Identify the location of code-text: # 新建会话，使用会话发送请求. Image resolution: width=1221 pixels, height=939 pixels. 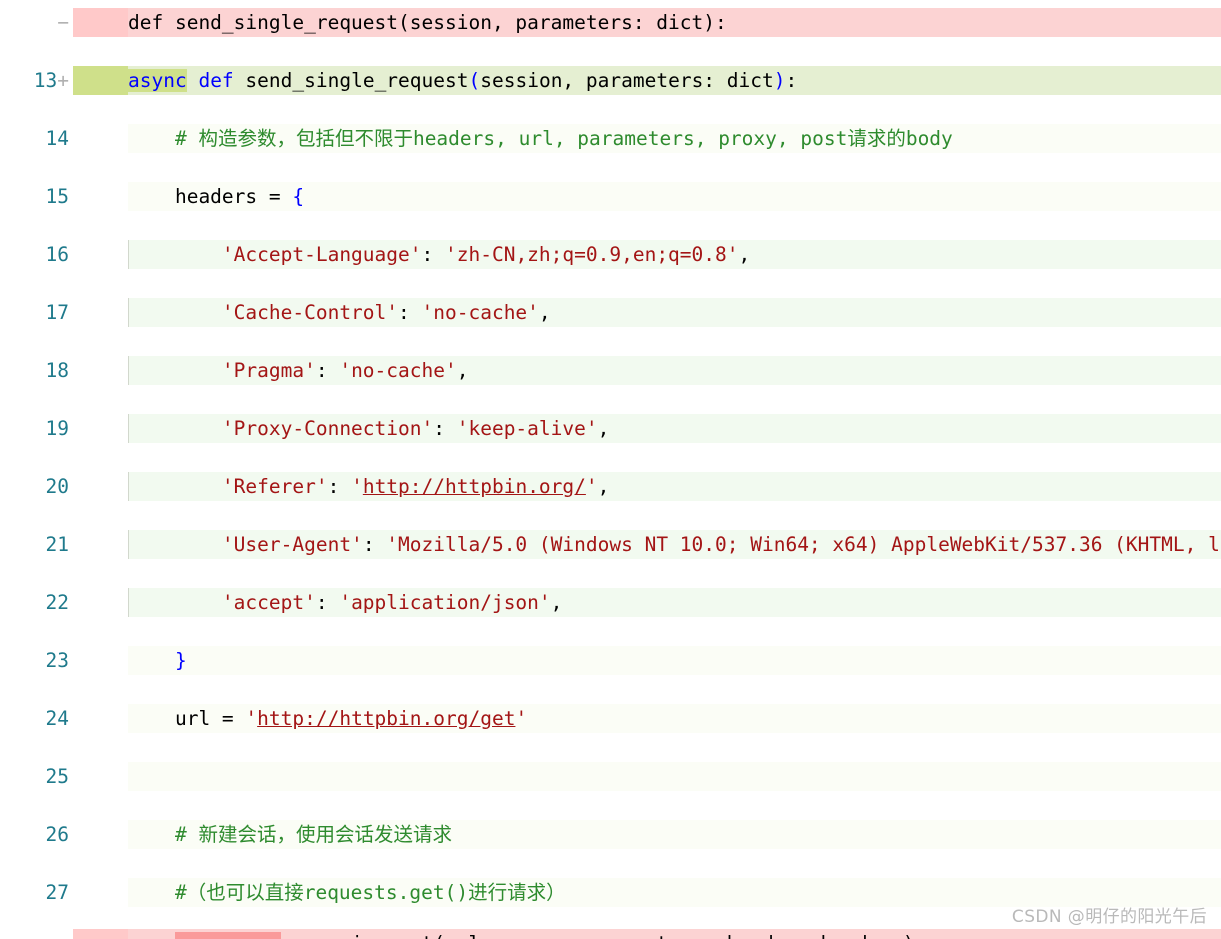
(313, 834).